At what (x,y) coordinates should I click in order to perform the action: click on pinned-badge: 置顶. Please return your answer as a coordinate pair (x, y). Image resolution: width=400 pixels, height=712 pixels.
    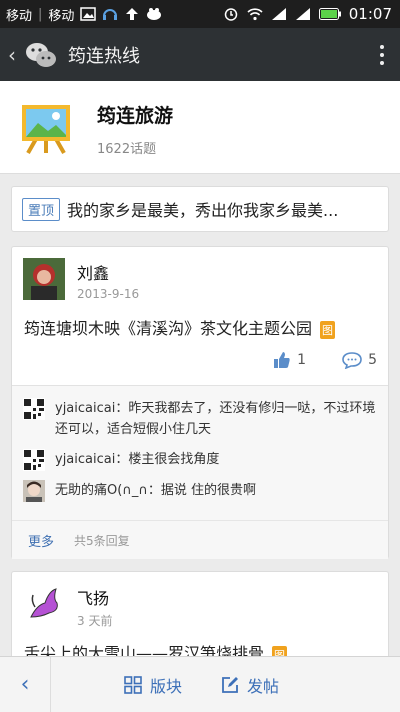
    Looking at the image, I should click on (41, 209).